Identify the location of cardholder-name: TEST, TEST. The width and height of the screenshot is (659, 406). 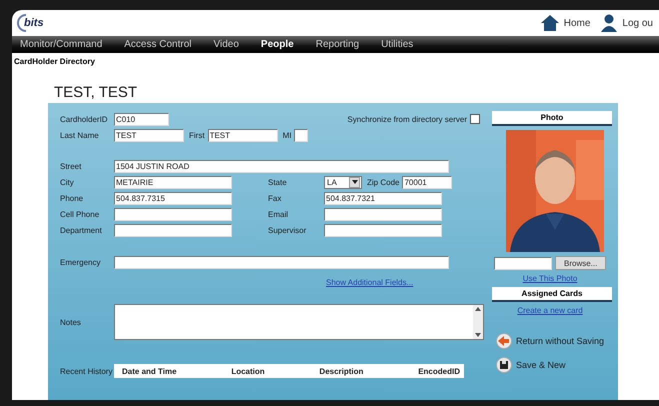
(95, 93).